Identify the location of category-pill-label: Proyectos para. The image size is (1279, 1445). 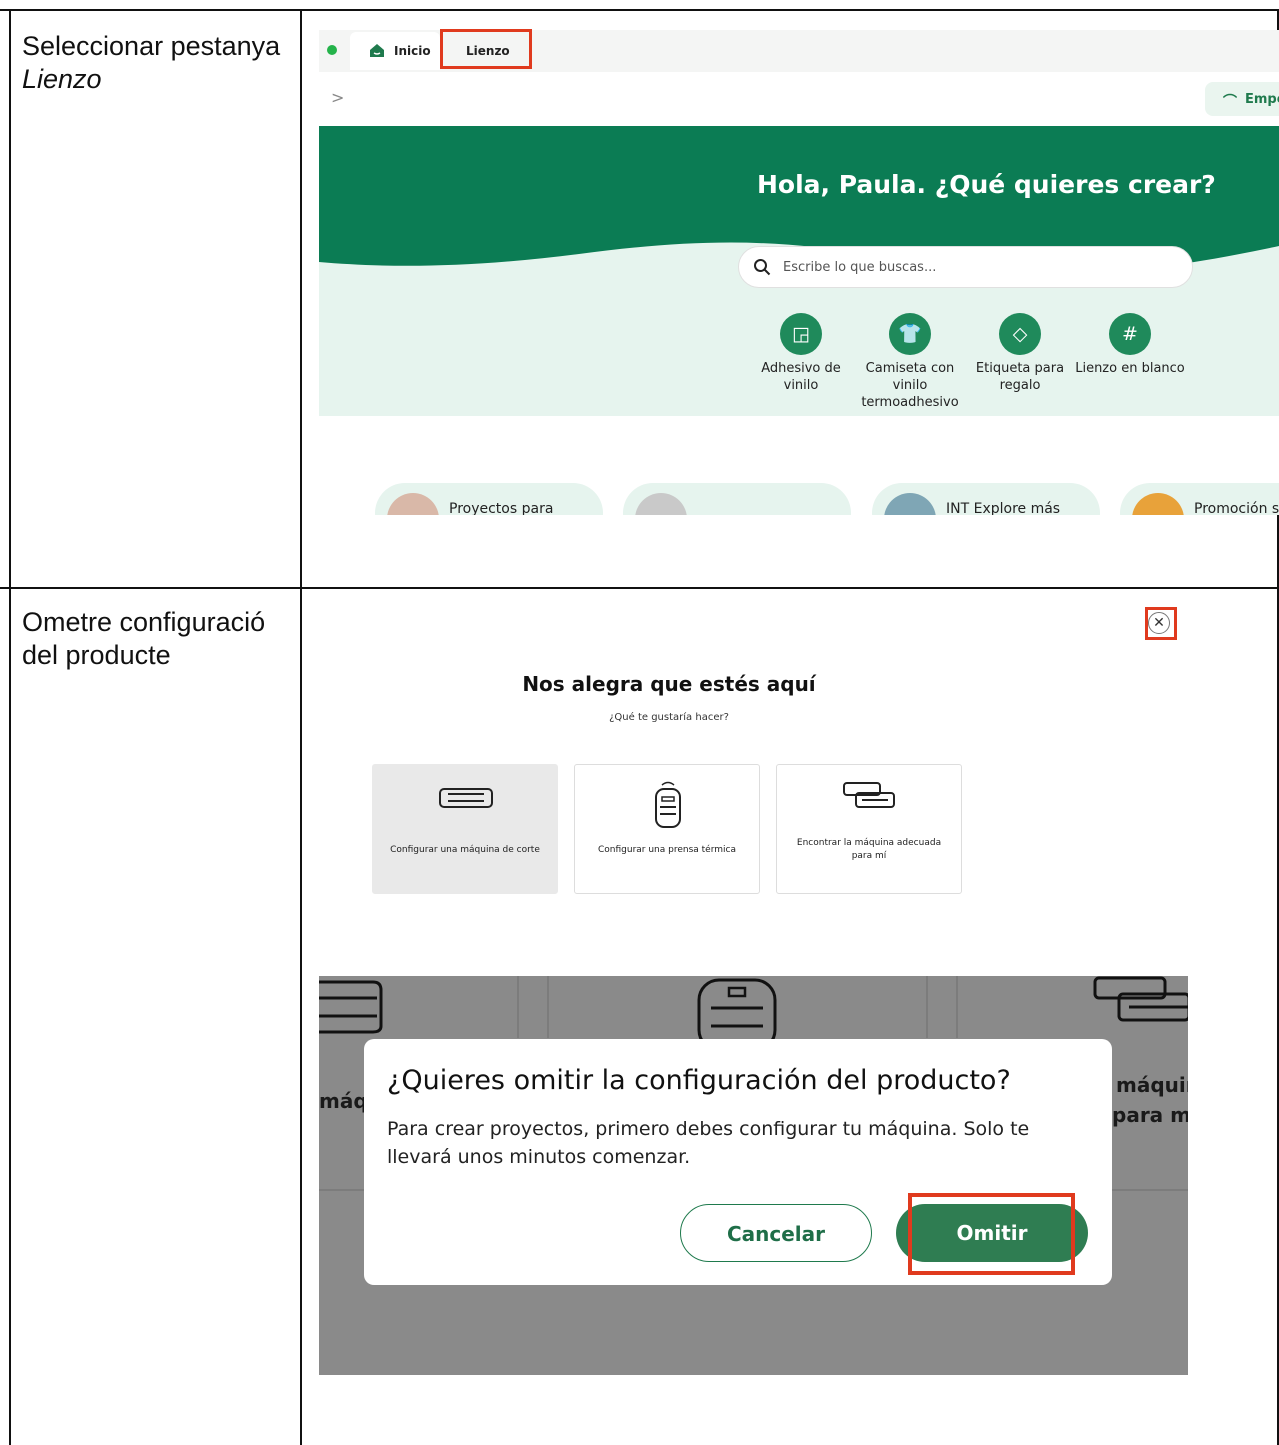
(501, 508).